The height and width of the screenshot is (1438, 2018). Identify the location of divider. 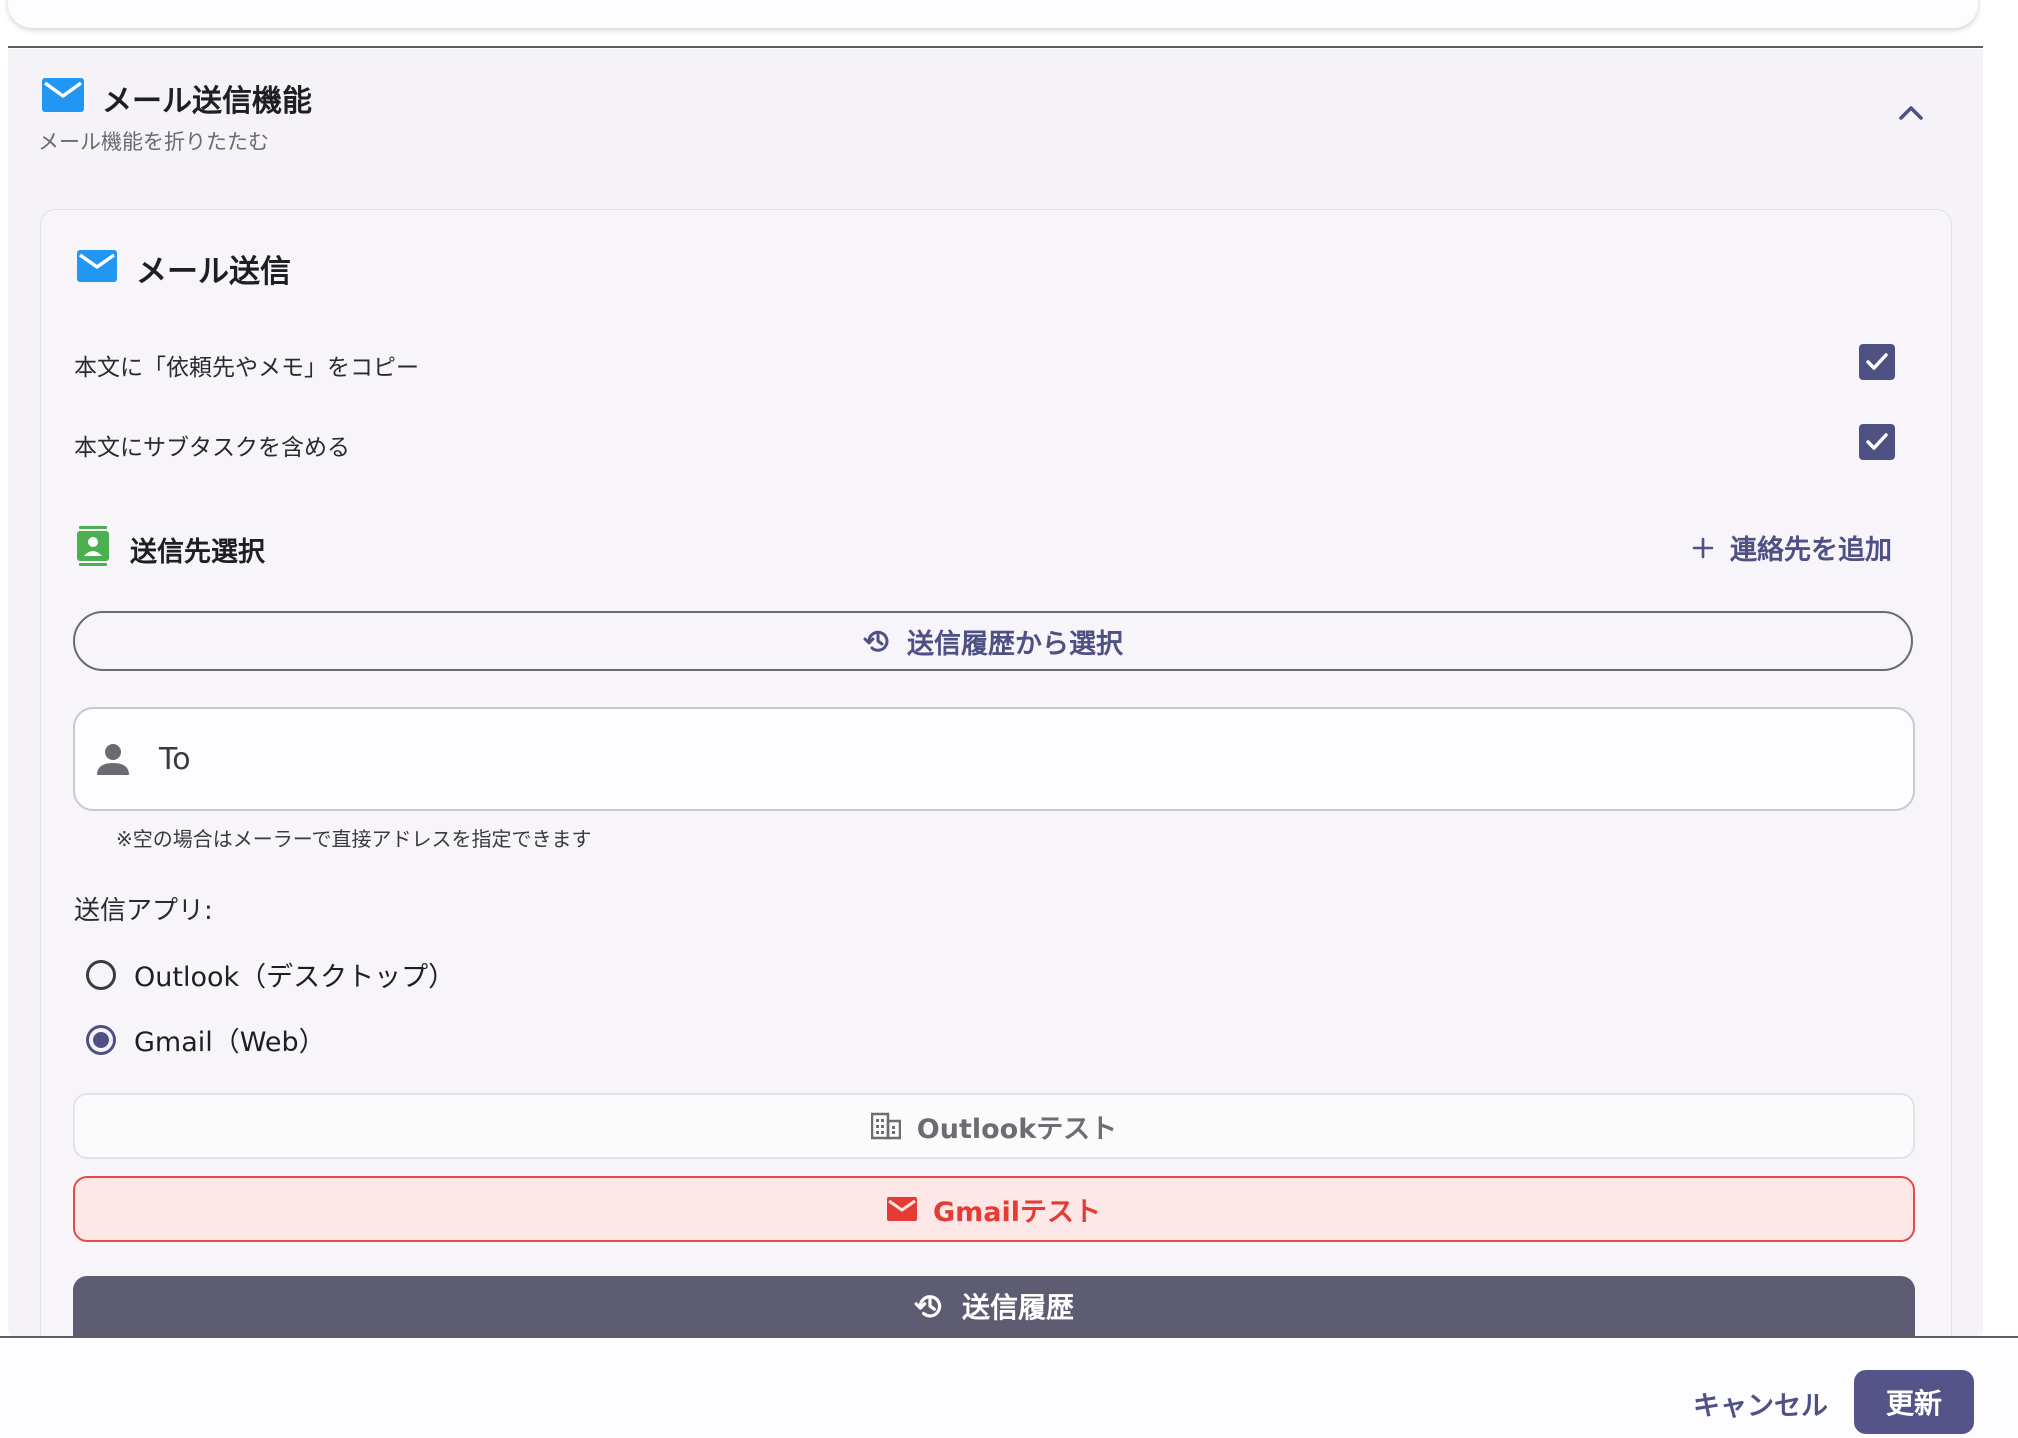
(995, 47).